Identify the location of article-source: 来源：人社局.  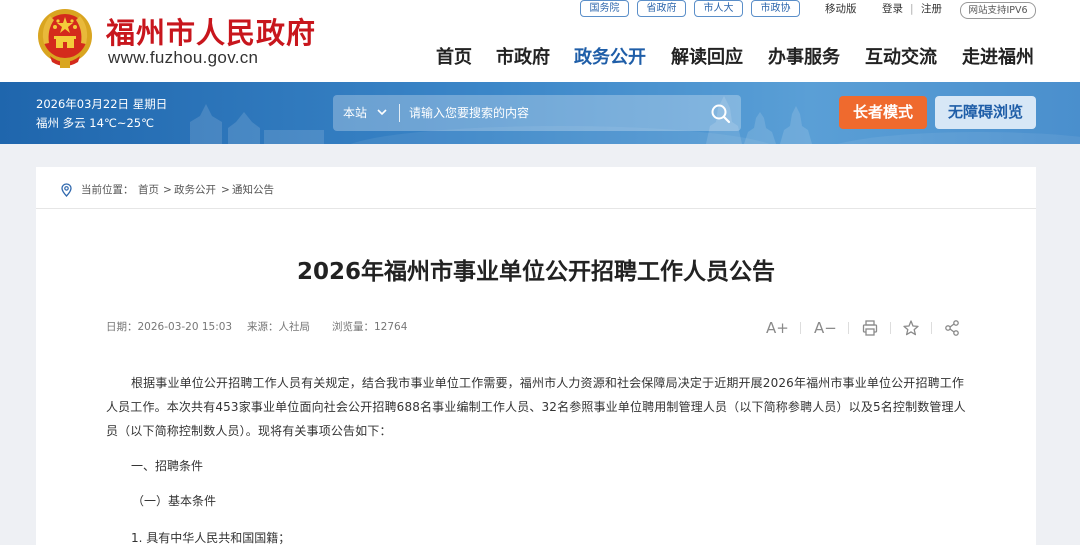
(278, 327).